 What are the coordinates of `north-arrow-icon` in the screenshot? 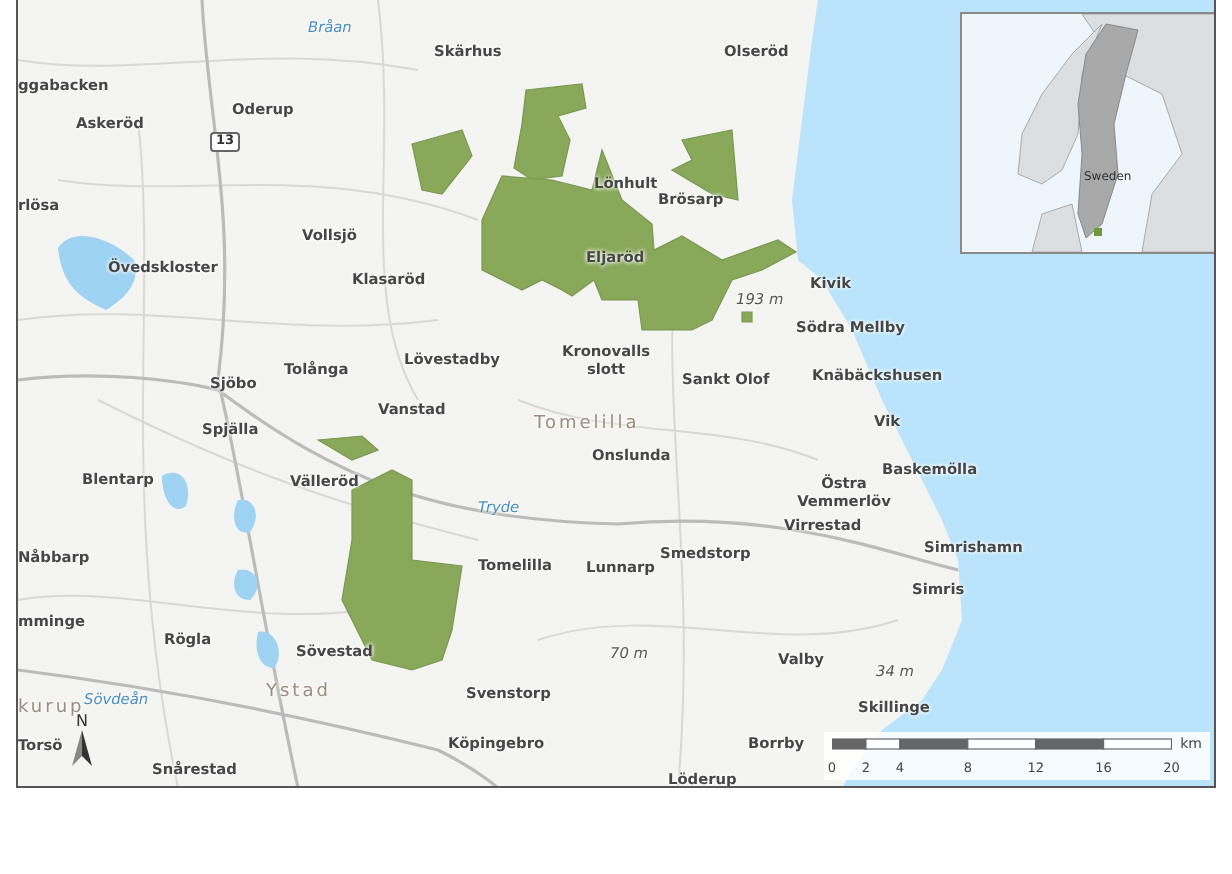 It's located at (82, 748).